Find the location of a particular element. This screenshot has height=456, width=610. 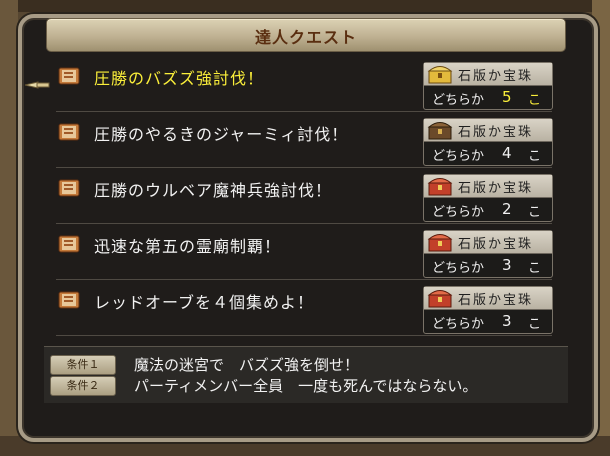

bronze-chest-icon is located at coordinates (440, 131).